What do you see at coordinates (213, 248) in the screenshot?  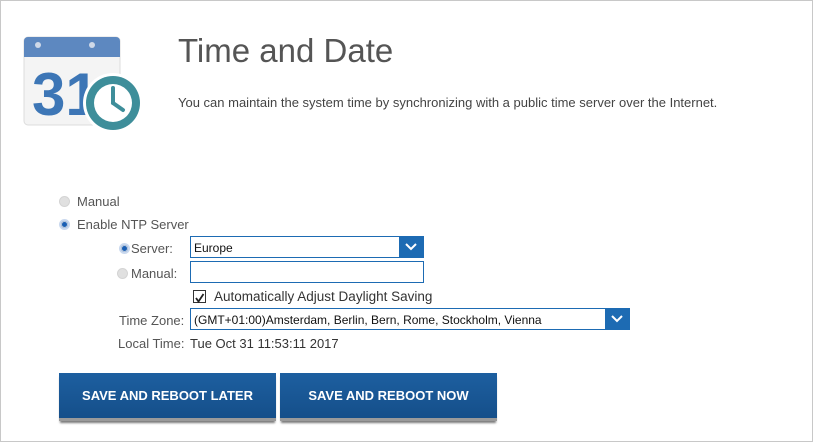 I see `server-select-value: Europe` at bounding box center [213, 248].